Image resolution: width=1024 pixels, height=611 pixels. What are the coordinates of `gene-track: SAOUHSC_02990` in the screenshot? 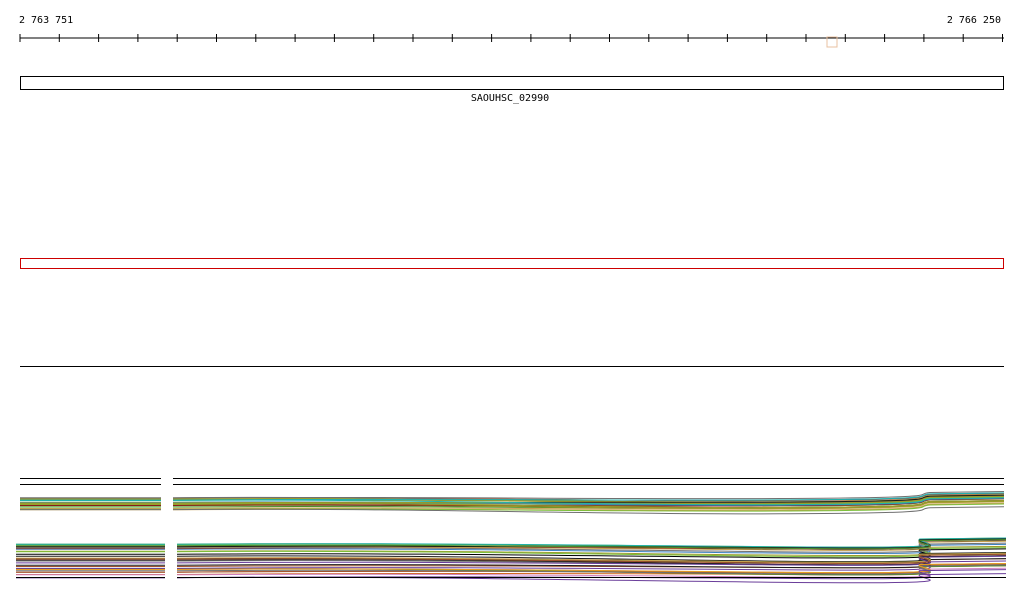 It's located at (512, 90).